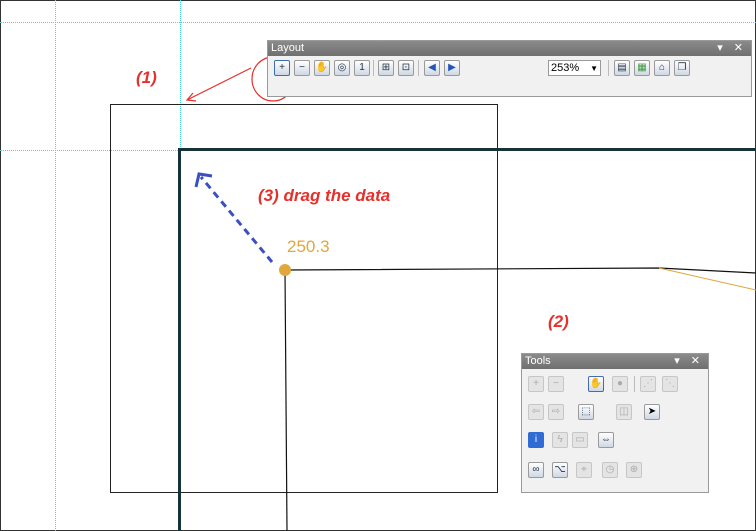 The width and height of the screenshot is (756, 531). What do you see at coordinates (624, 412) in the screenshot?
I see `clear-selection-icon: ◫` at bounding box center [624, 412].